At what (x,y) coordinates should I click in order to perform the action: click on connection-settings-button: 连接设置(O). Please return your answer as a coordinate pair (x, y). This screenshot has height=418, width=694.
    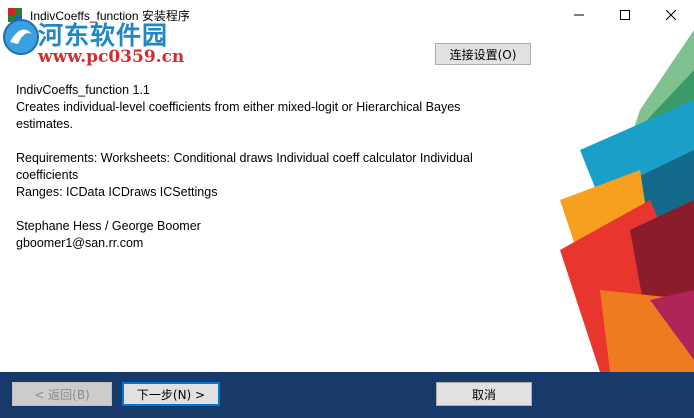
    Looking at the image, I should click on (483, 54).